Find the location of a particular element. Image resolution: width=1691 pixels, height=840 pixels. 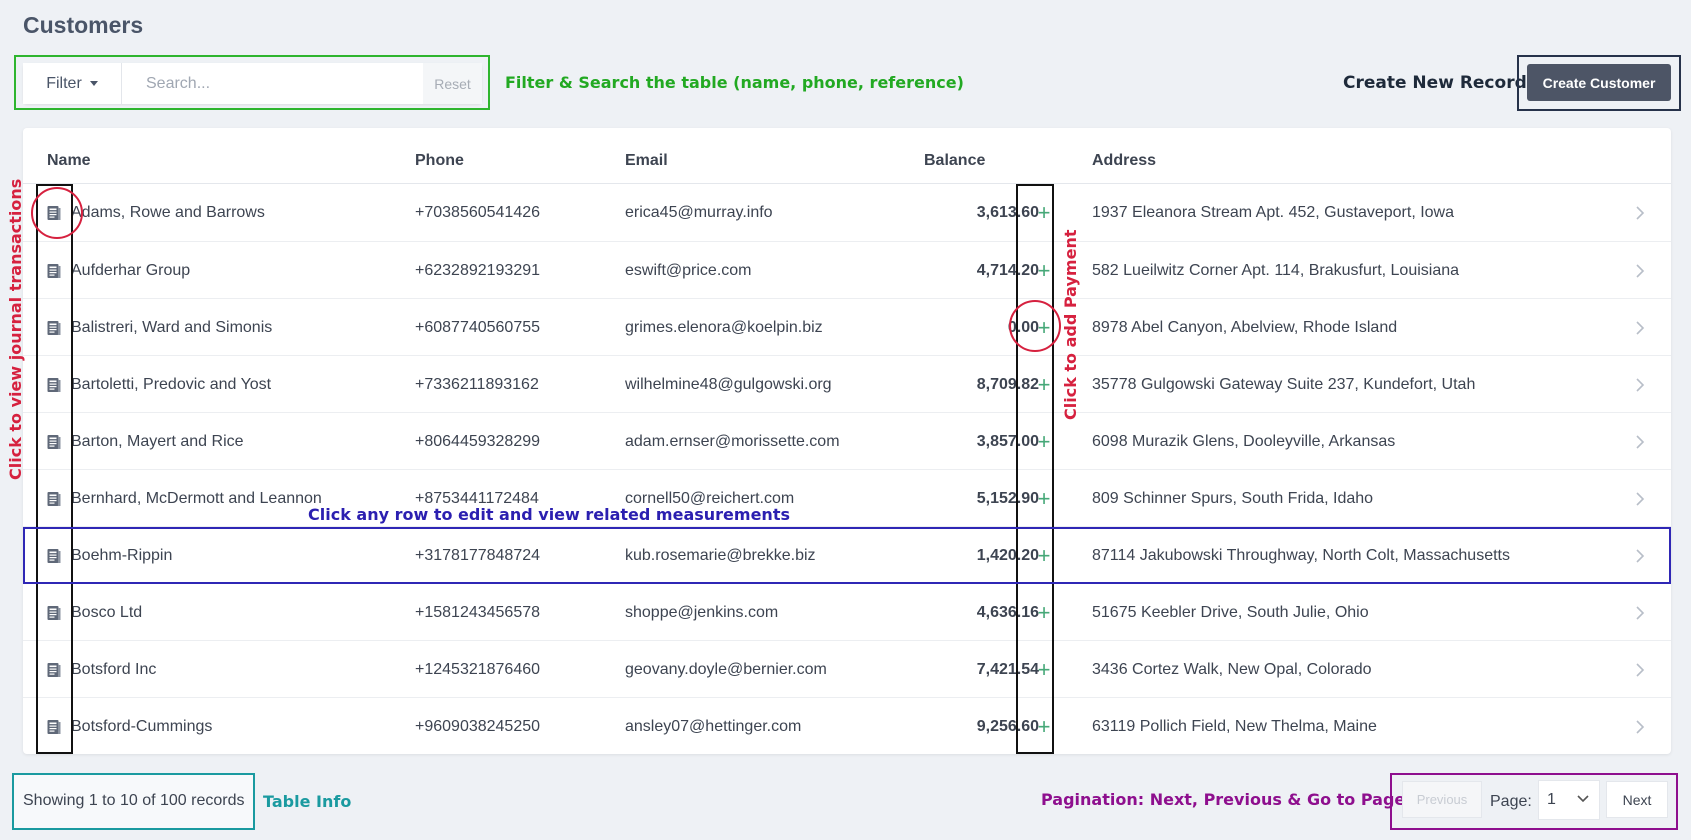

table-info-annotation: Table Info is located at coordinates (307, 801).